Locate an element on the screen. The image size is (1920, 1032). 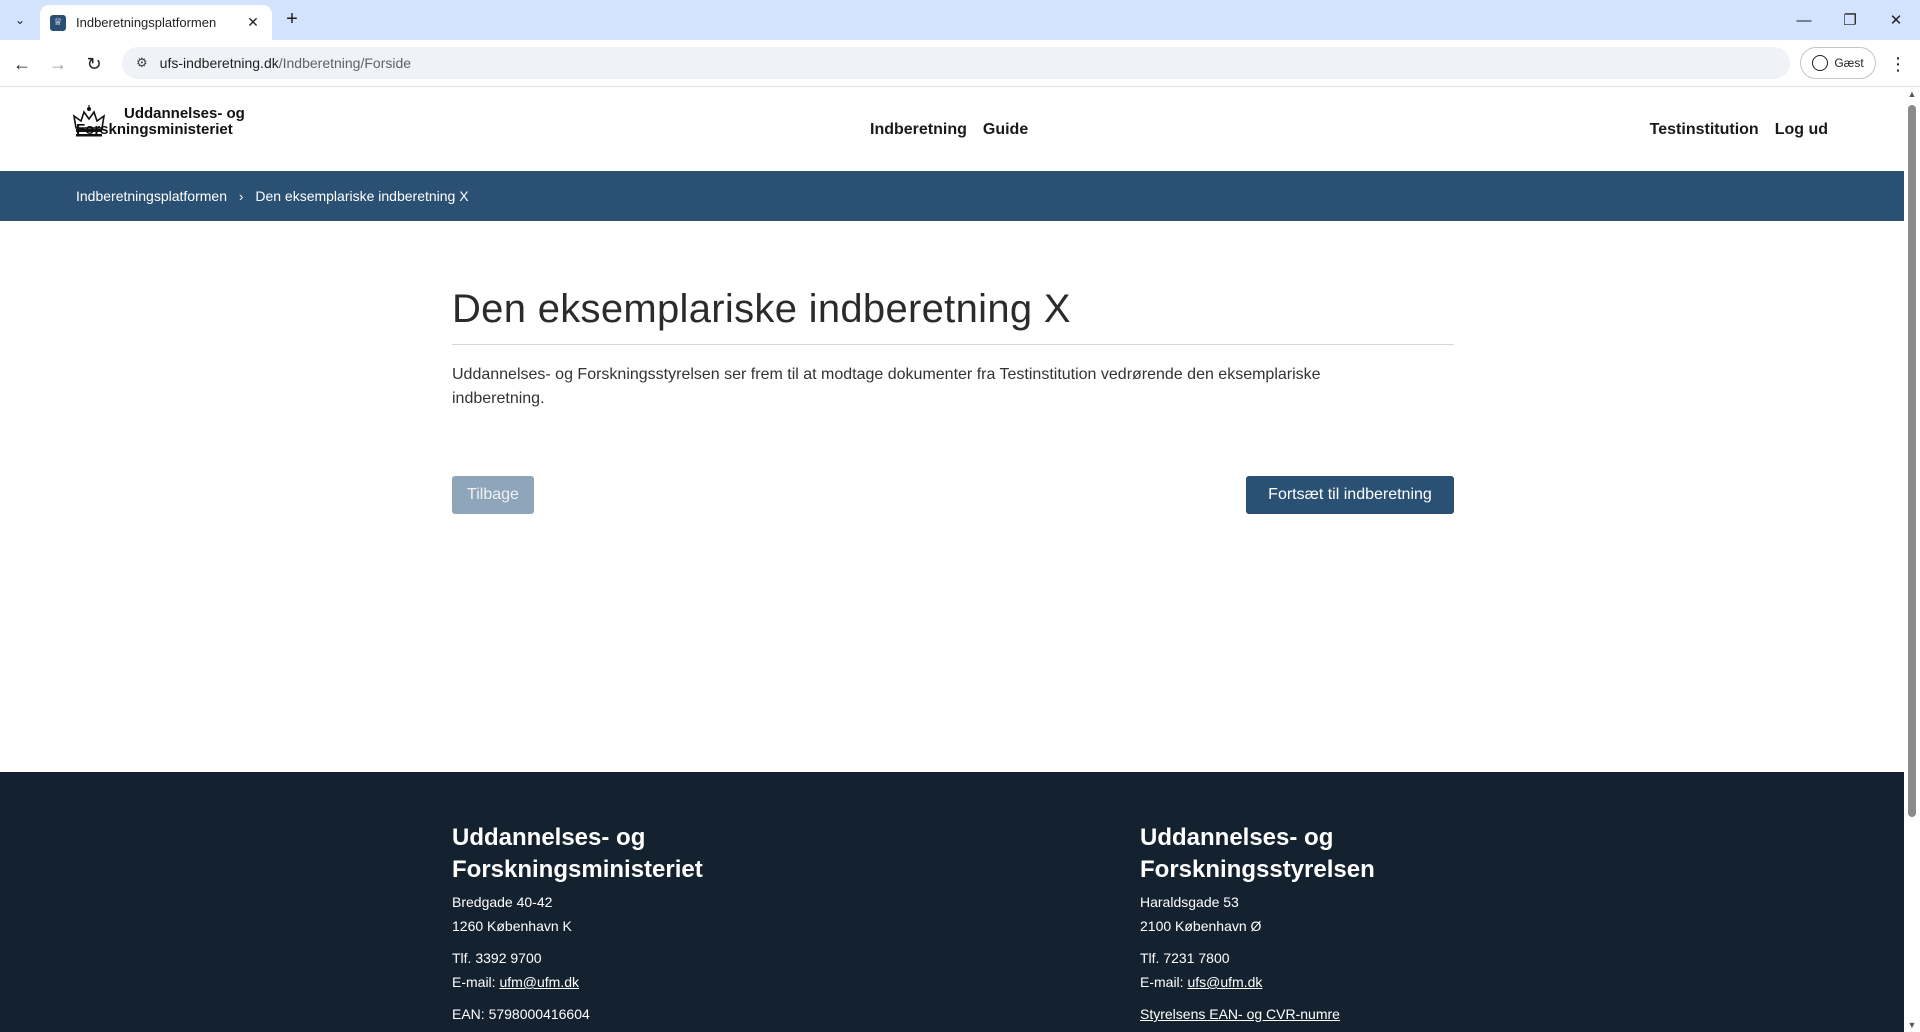
nav-institution: Testinstitution is located at coordinates (1704, 130).